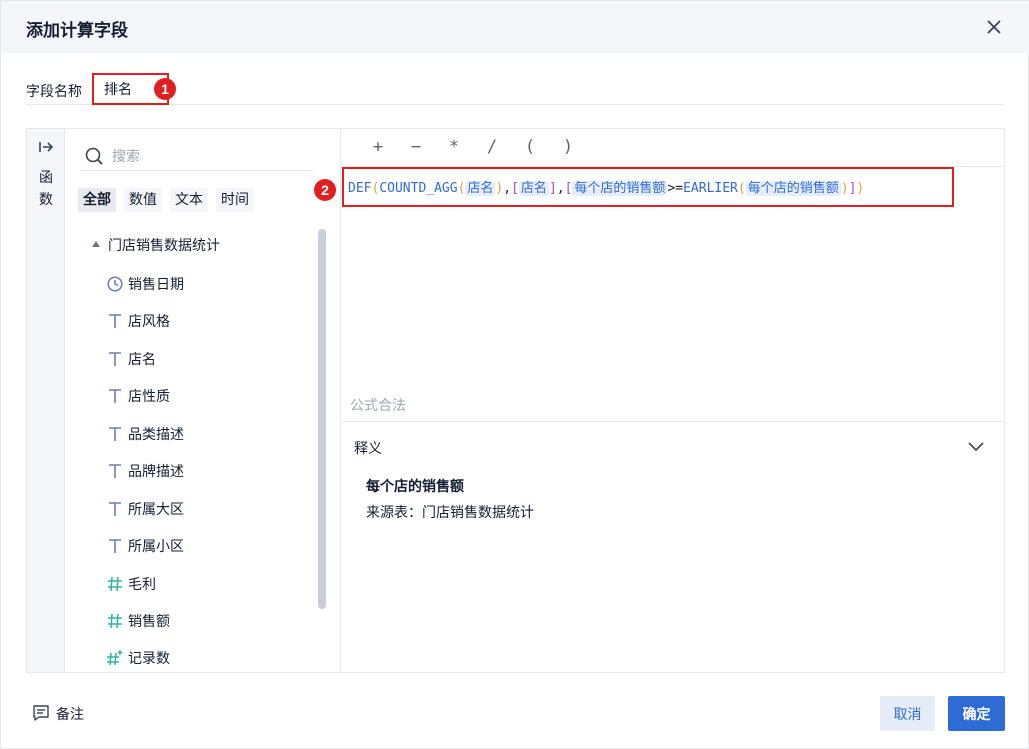  I want to click on annotation-marker-2: 2, so click(325, 190).